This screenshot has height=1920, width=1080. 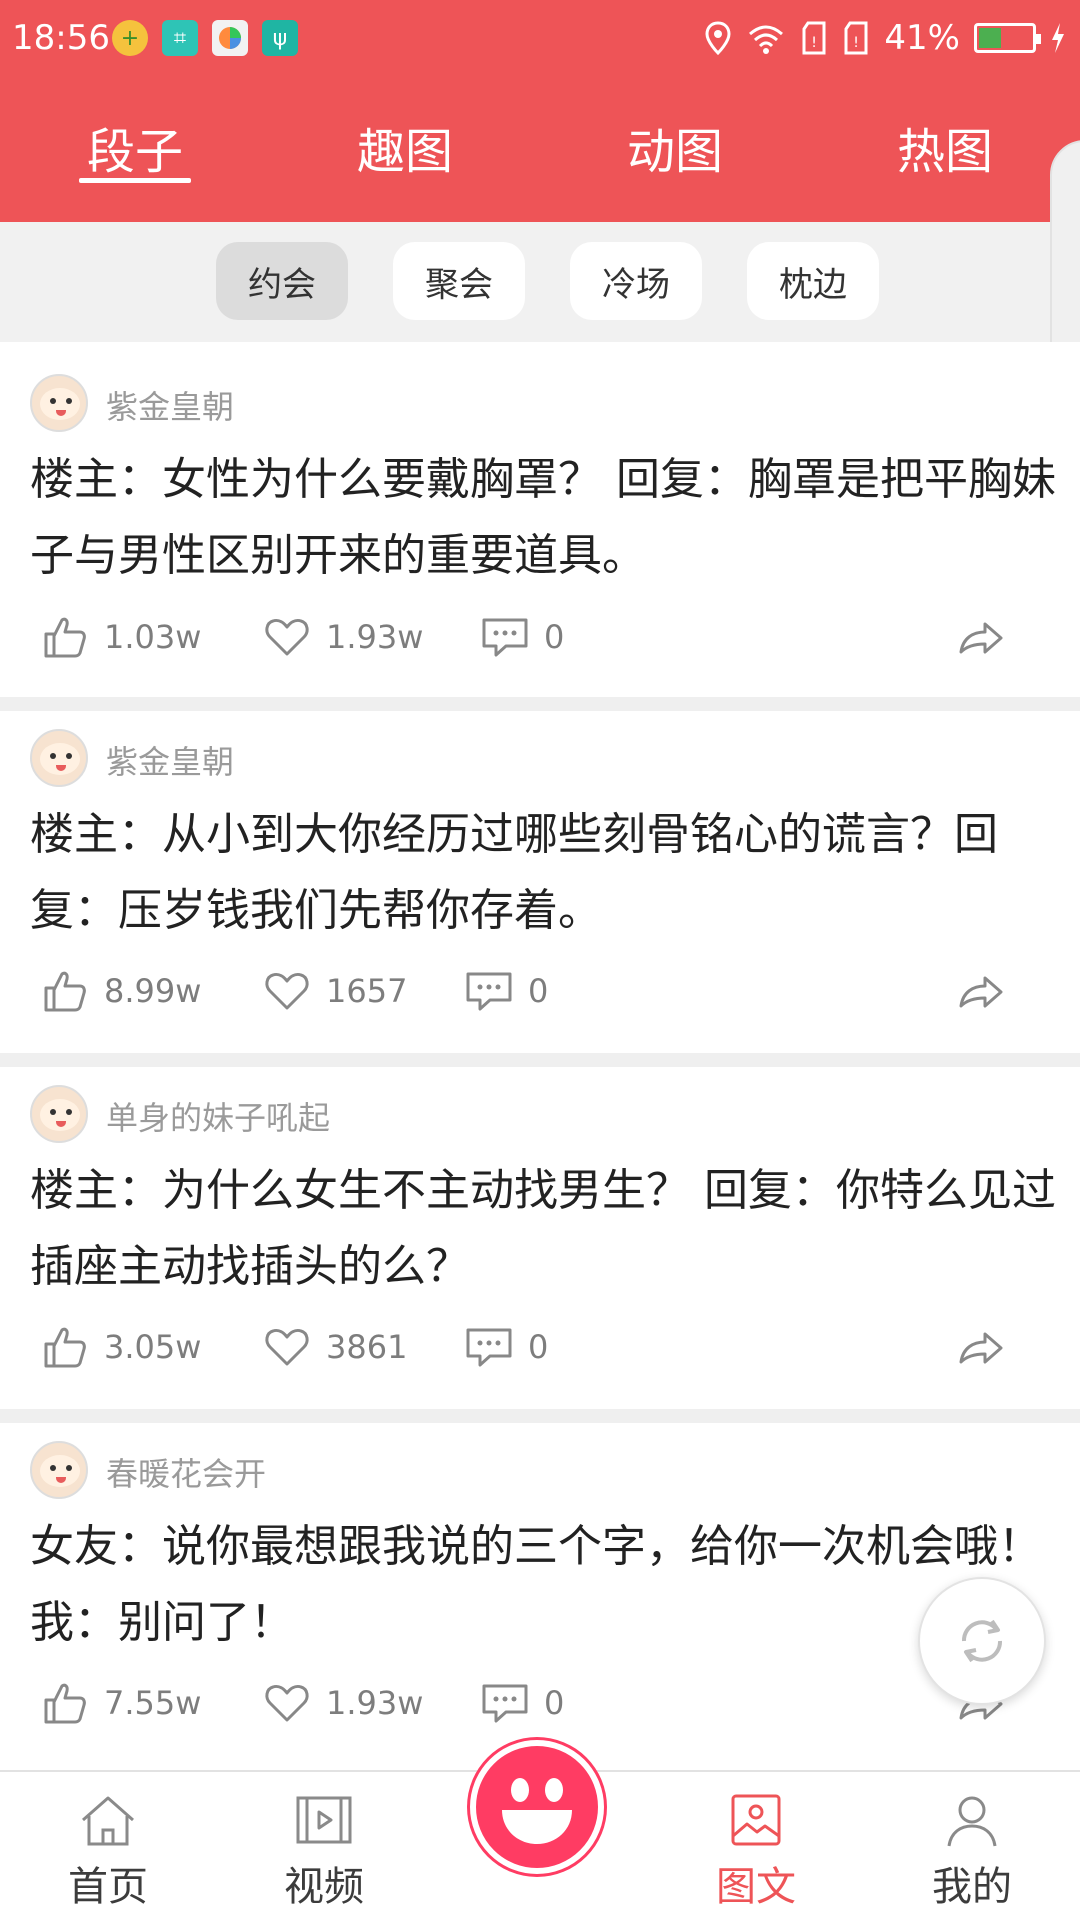 I want to click on nav-home-label: 首页, so click(x=108, y=1887).